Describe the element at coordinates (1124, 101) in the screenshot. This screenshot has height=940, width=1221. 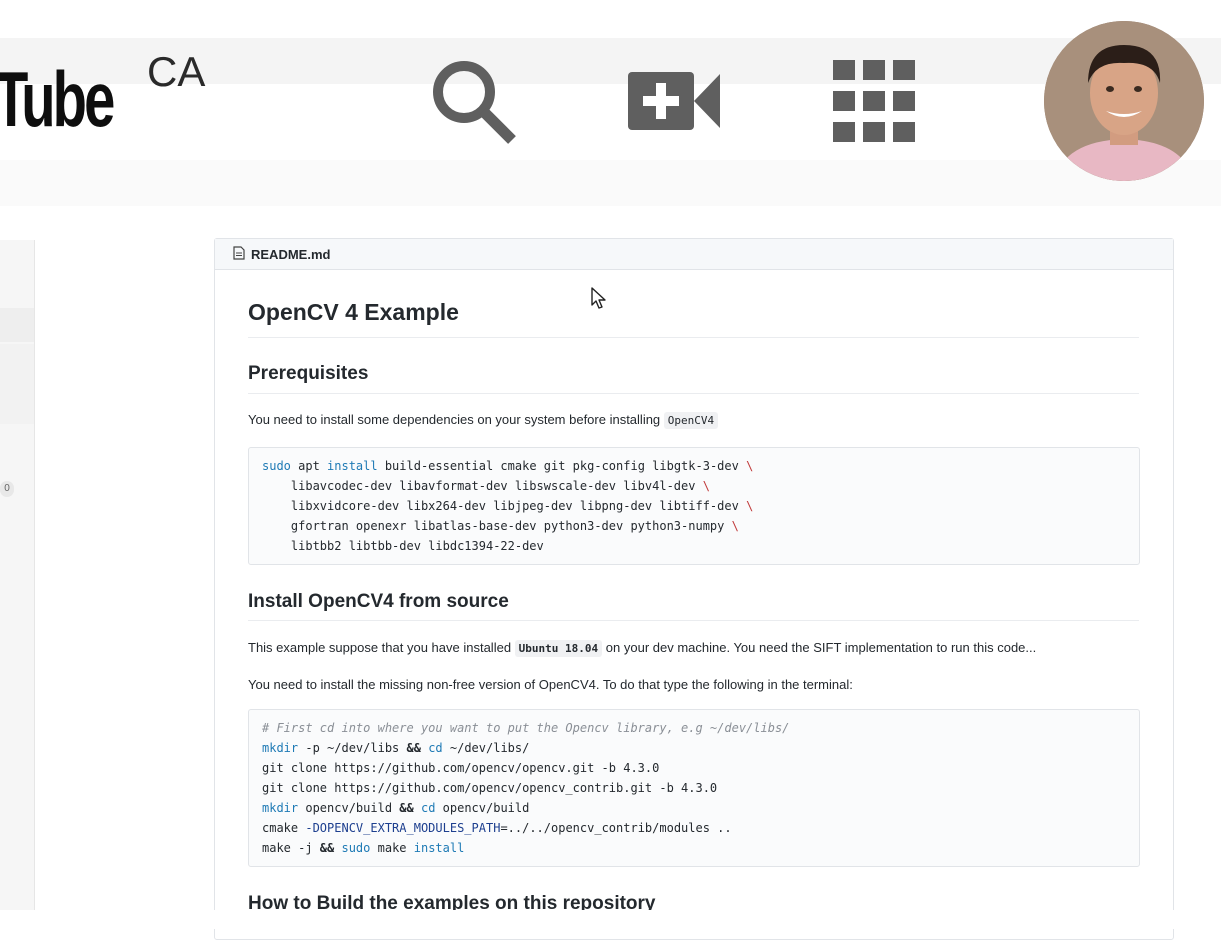
I see `avatar` at that location.